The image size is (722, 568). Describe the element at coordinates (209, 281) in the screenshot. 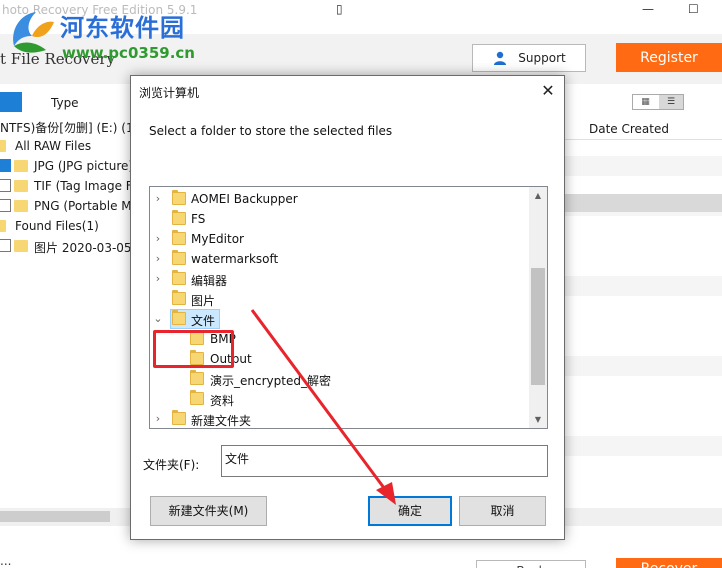

I see `folder-label: 编辑器` at that location.